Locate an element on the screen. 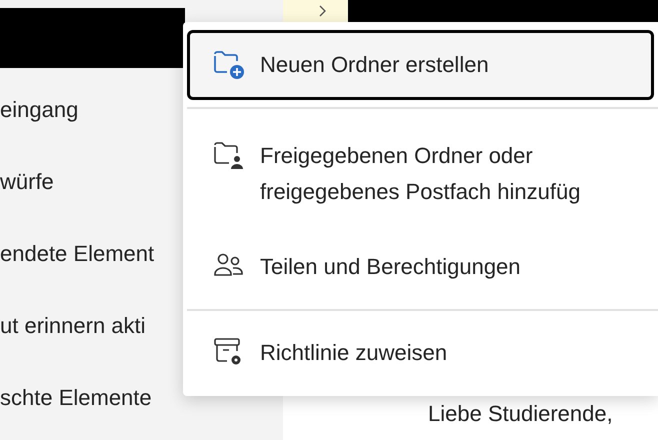 This screenshot has height=440, width=658. folder-item: ut erinnern akti is located at coordinates (73, 326).